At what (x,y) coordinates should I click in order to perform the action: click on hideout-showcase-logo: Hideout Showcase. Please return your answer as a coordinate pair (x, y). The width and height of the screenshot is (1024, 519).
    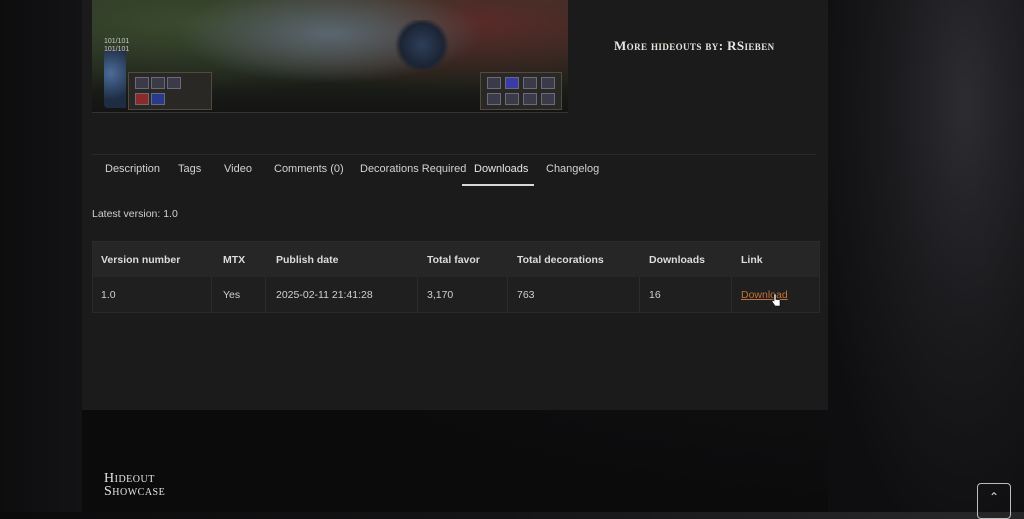
    Looking at the image, I should click on (135, 485).